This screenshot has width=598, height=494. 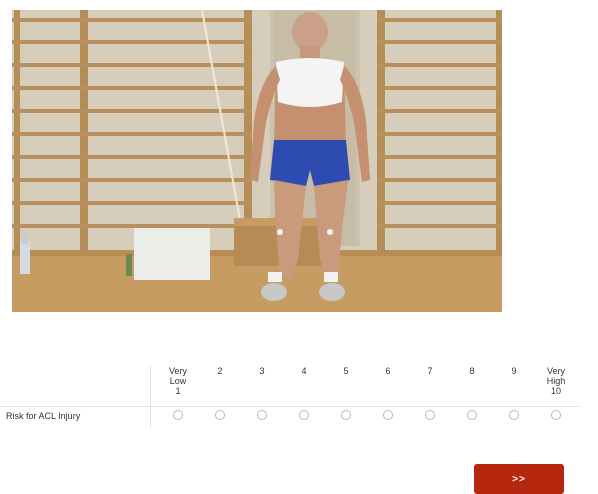 I want to click on scale-header-8: 8, so click(x=472, y=386).